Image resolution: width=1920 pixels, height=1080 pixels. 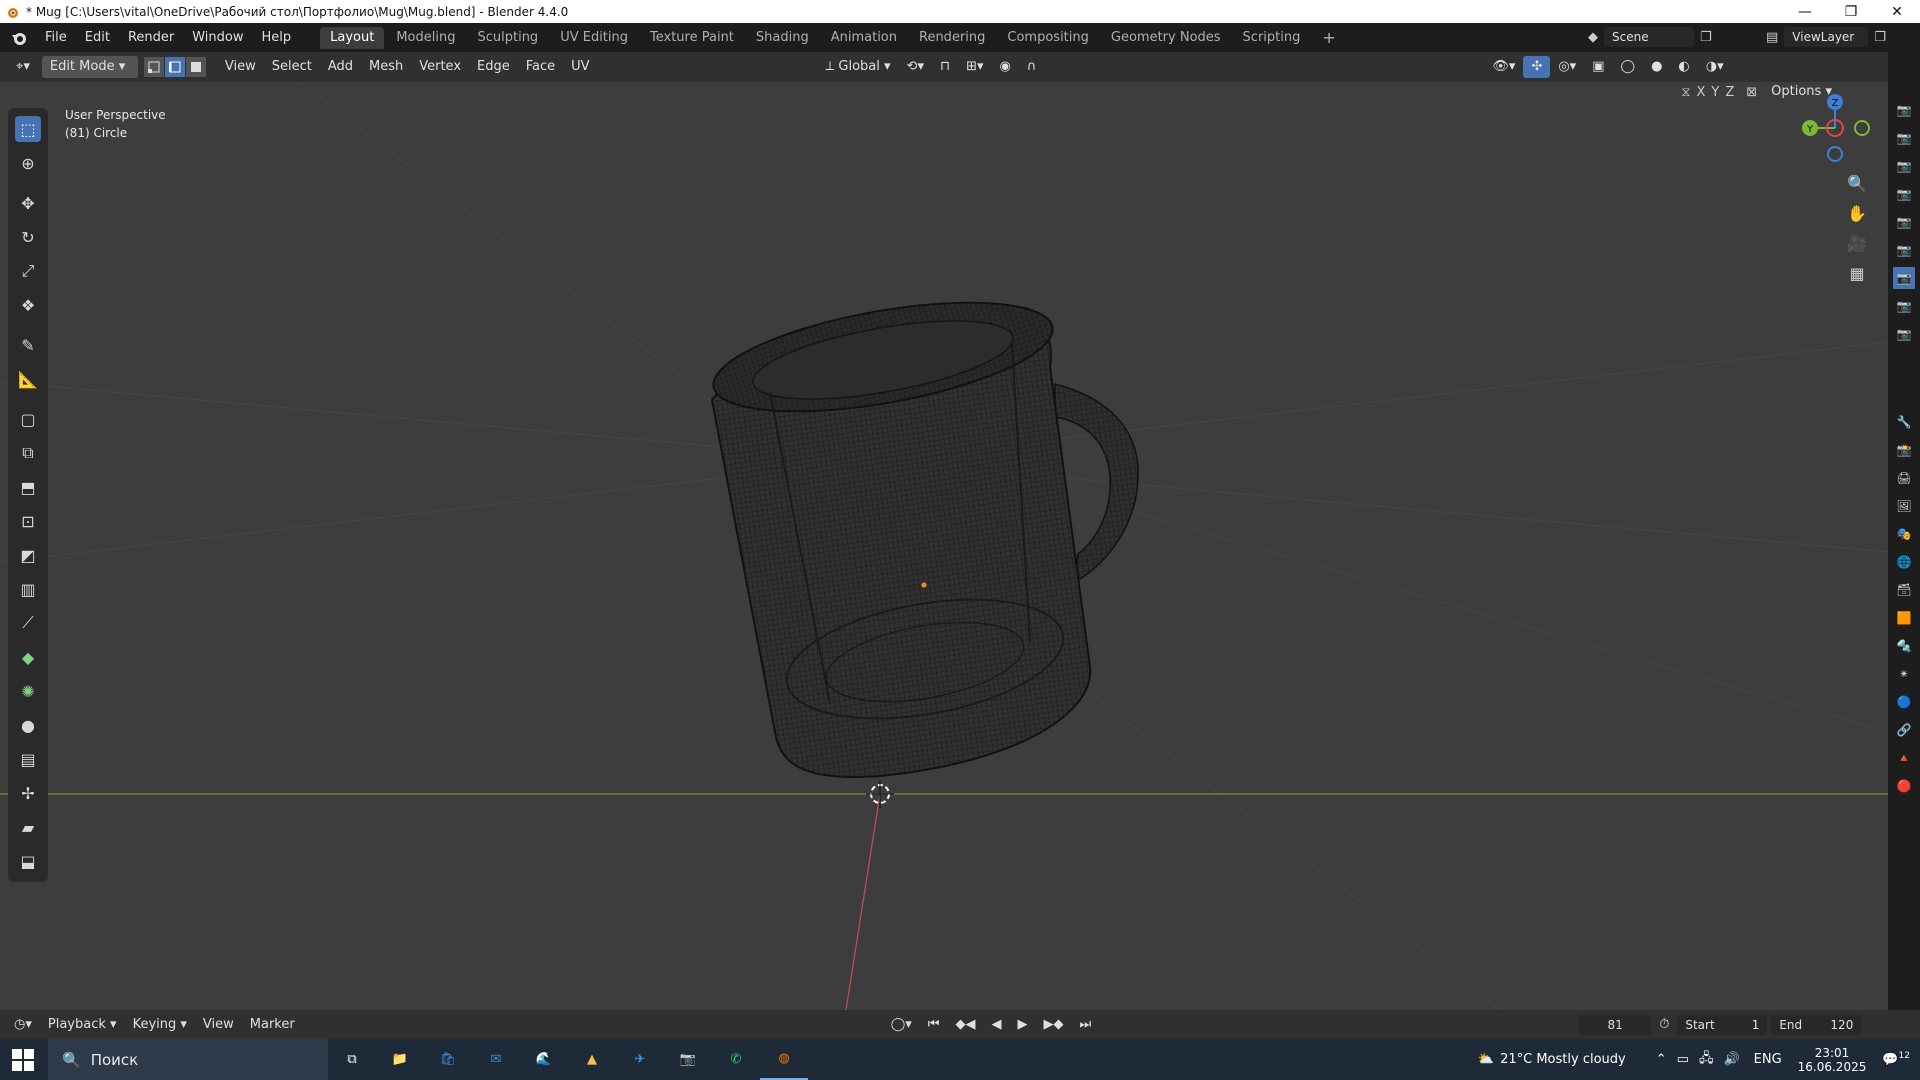 What do you see at coordinates (1537, 67) in the screenshot?
I see `gizmo-toggle-icon: ✣` at bounding box center [1537, 67].